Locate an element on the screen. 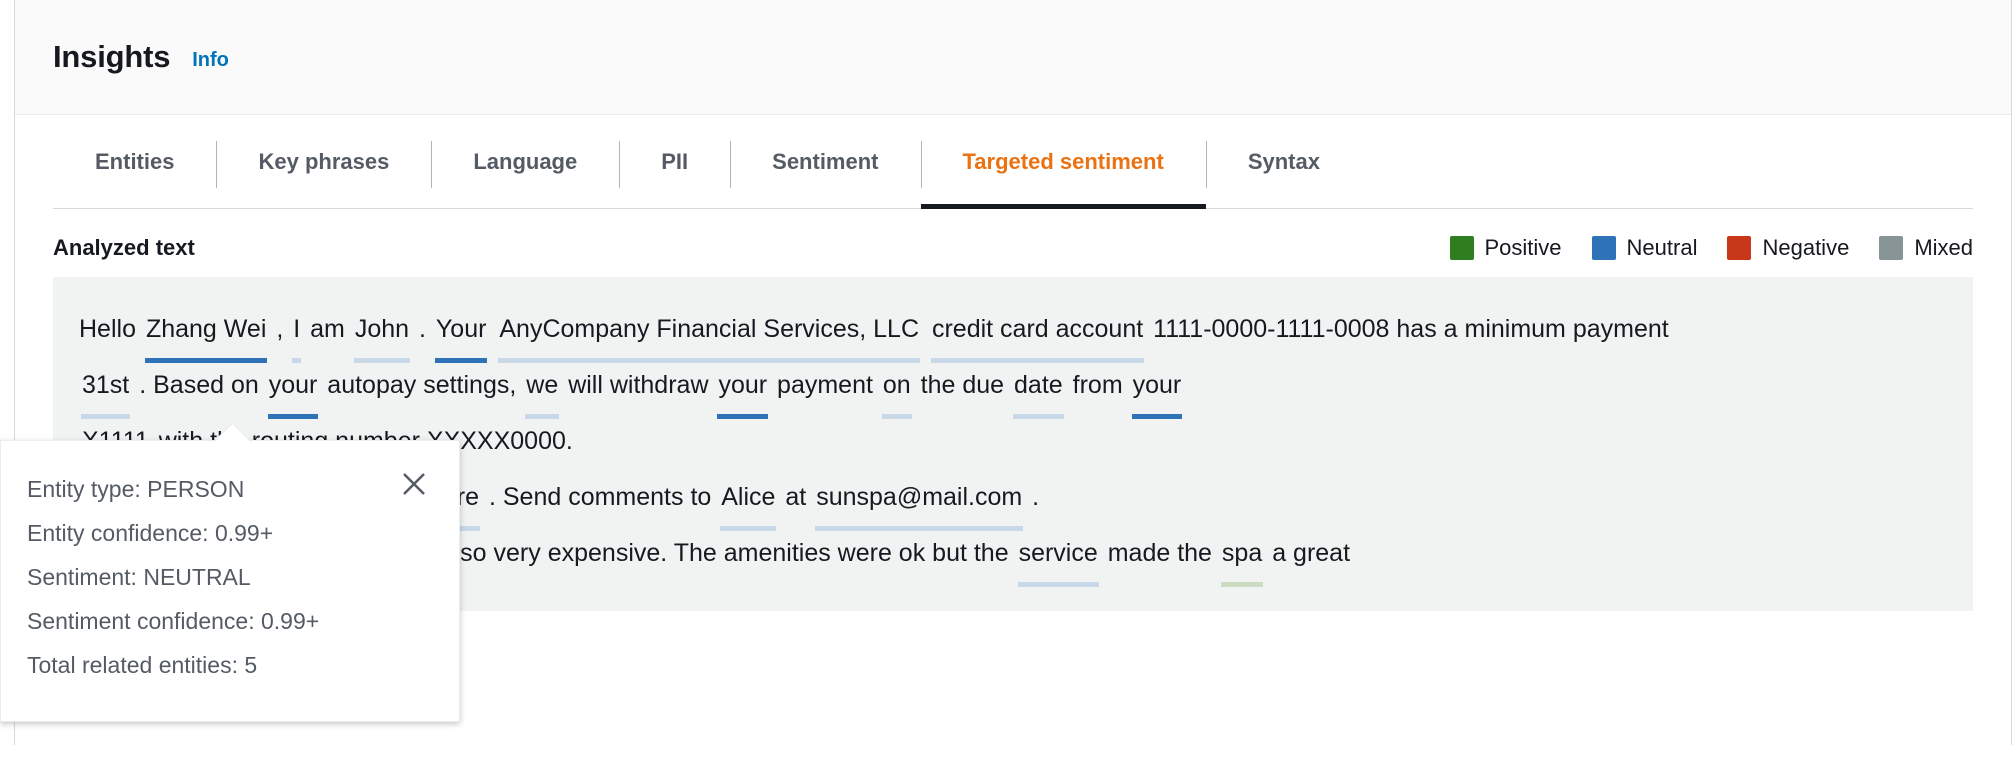 The height and width of the screenshot is (782, 2012). text-fragment: made the is located at coordinates (1159, 553).